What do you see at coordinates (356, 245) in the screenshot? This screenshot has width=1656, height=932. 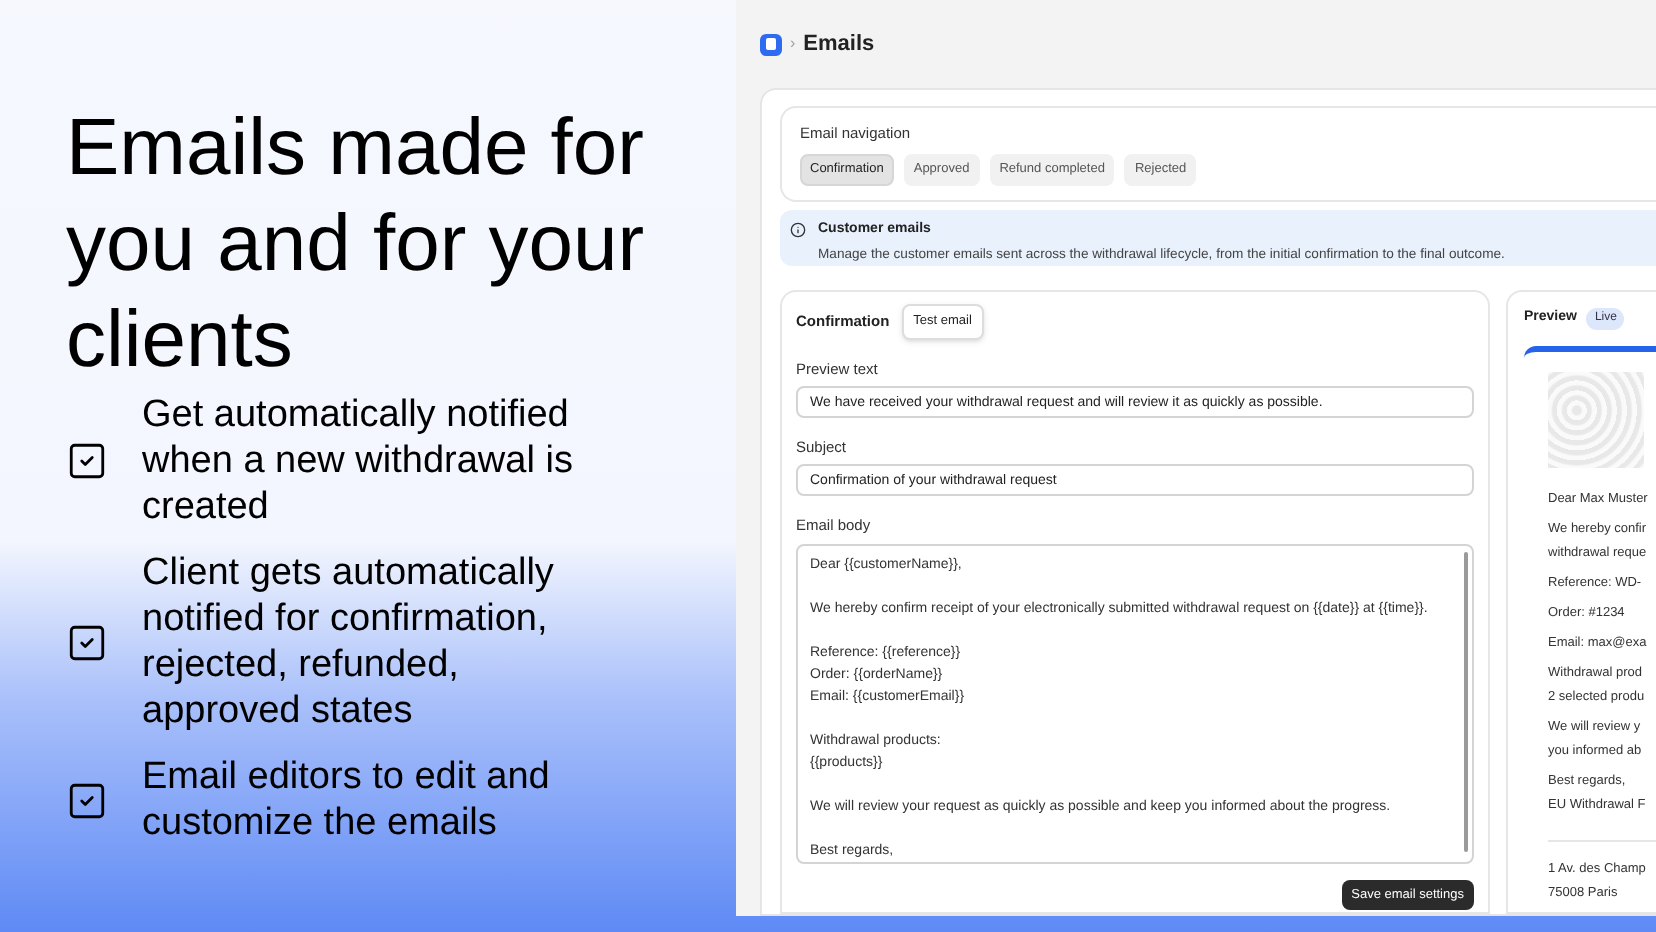 I see `headline: Emails made for you and for your clients` at bounding box center [356, 245].